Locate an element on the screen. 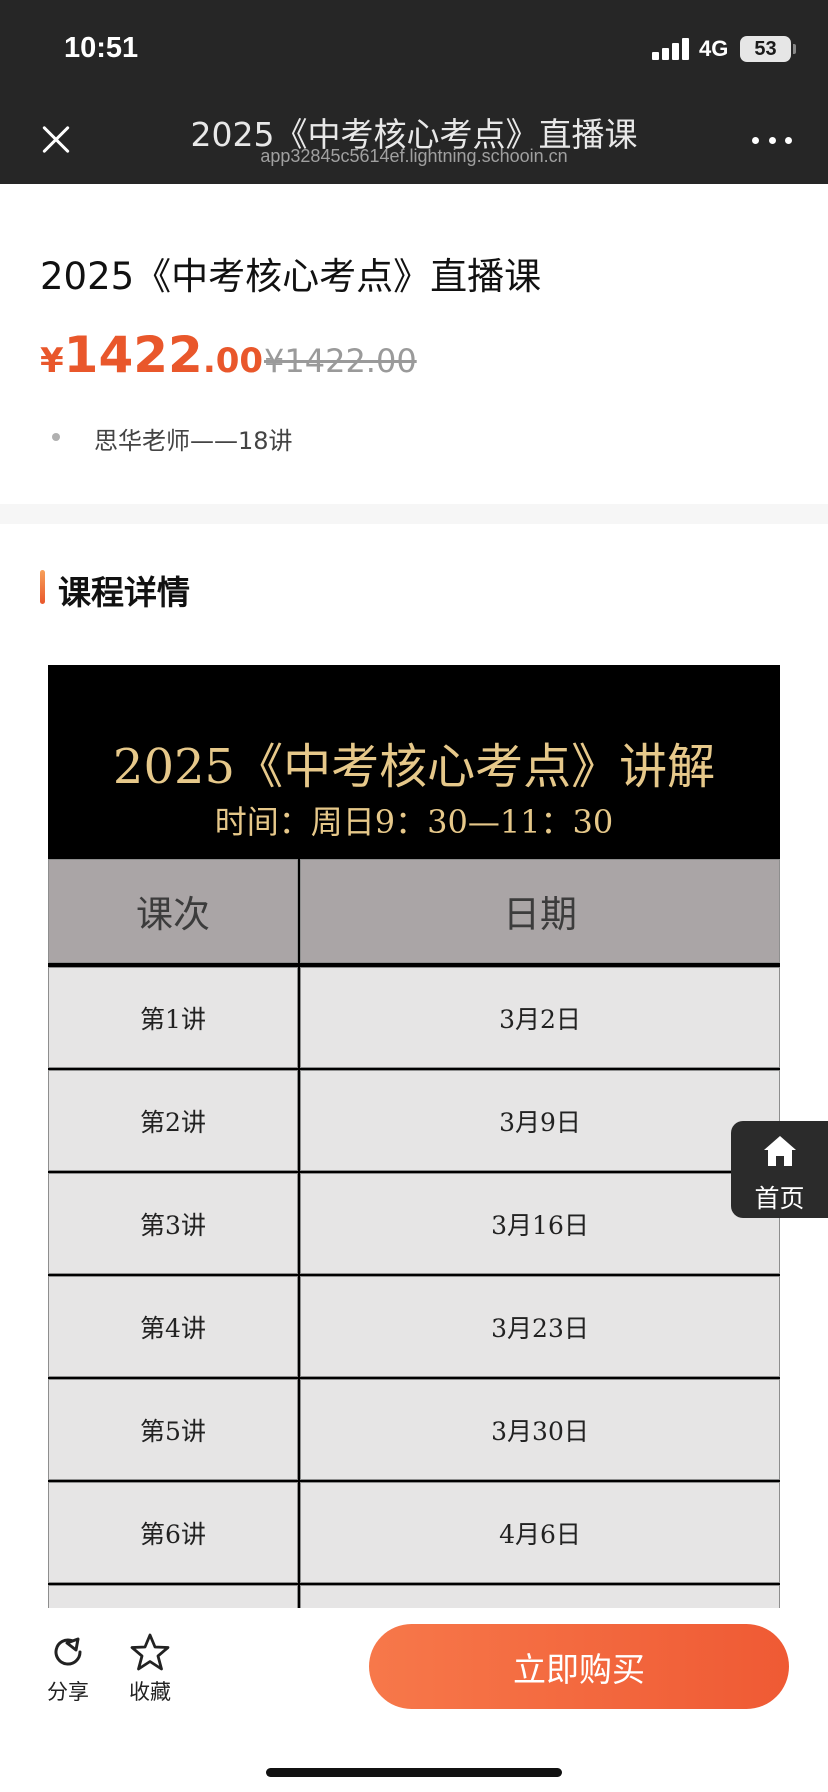  share-icon is located at coordinates (68, 1651).